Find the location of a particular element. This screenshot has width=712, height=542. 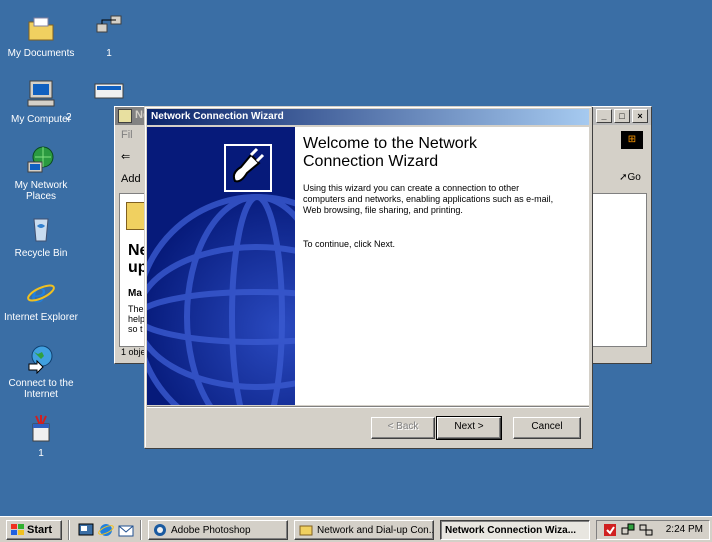

antivirus-icon is located at coordinates (610, 530).